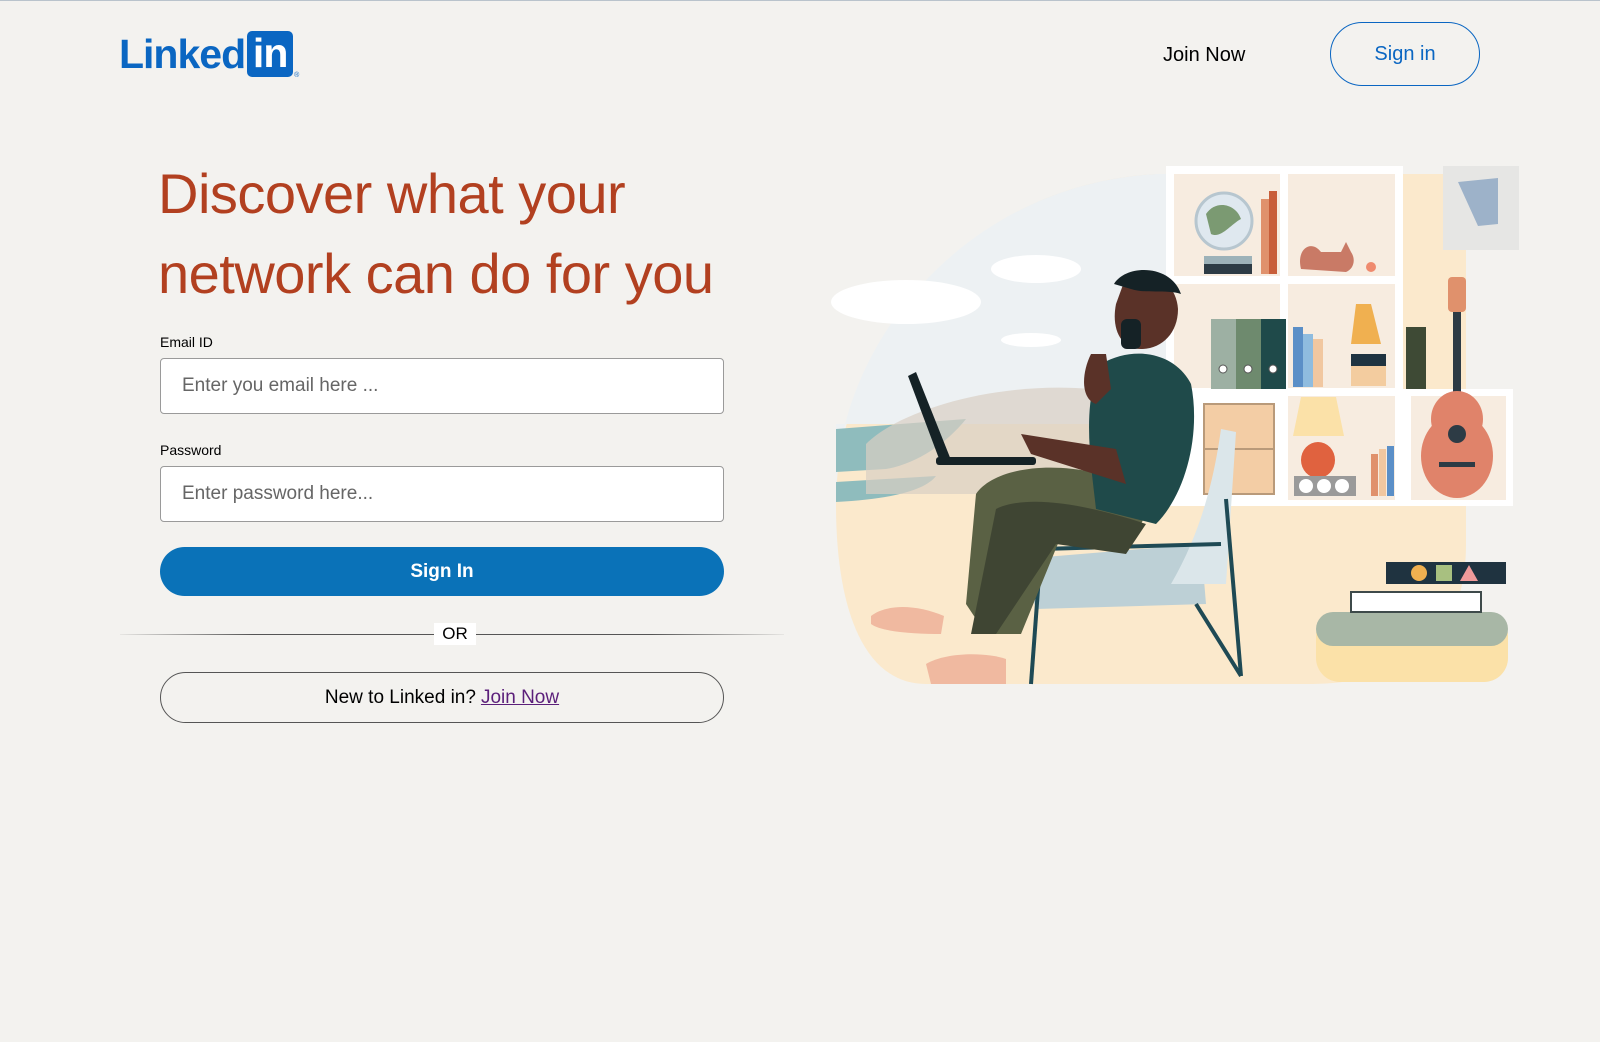  I want to click on lamp-base, so click(1318, 460).